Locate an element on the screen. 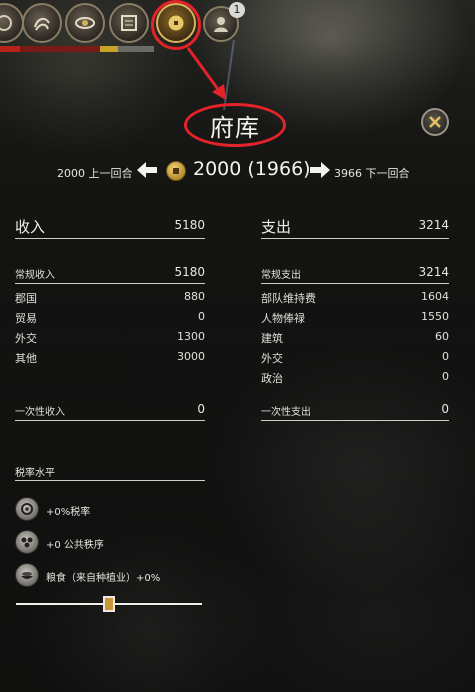 Image resolution: width=475 pixels, height=692 pixels. income-row: 贸易 0 is located at coordinates (110, 316).